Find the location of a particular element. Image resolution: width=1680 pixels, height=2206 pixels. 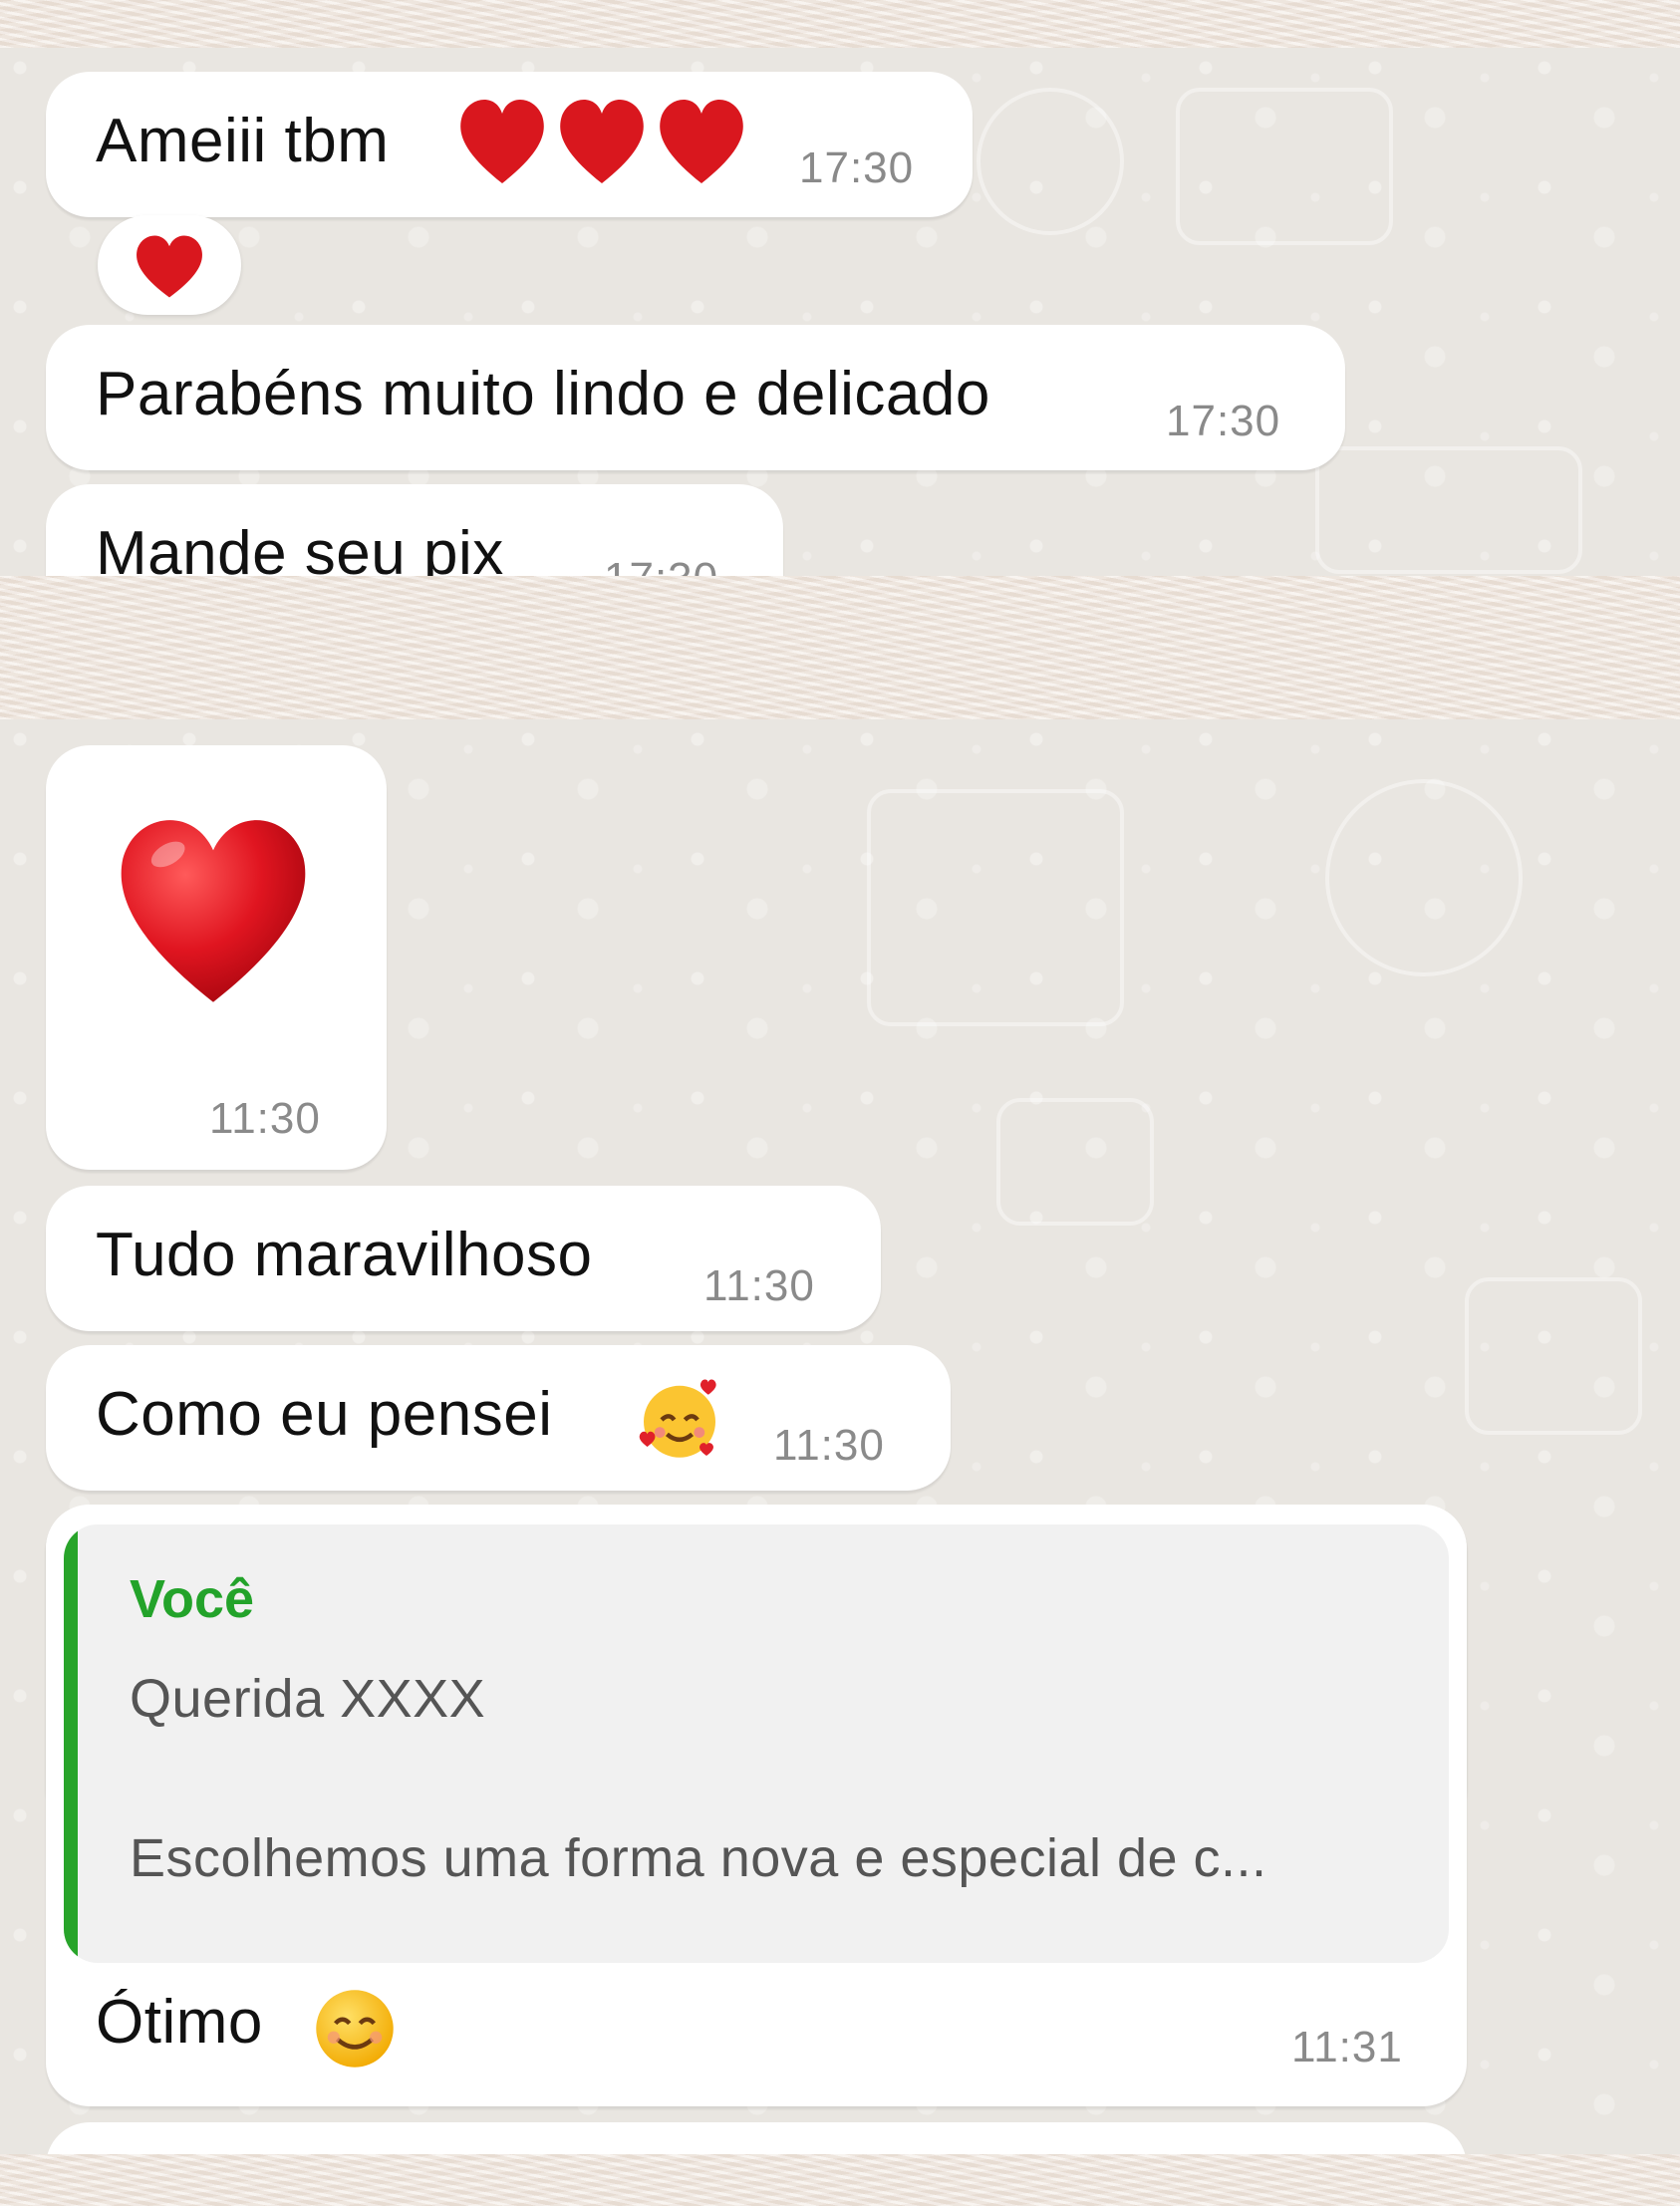

reaction-badge is located at coordinates (169, 265).